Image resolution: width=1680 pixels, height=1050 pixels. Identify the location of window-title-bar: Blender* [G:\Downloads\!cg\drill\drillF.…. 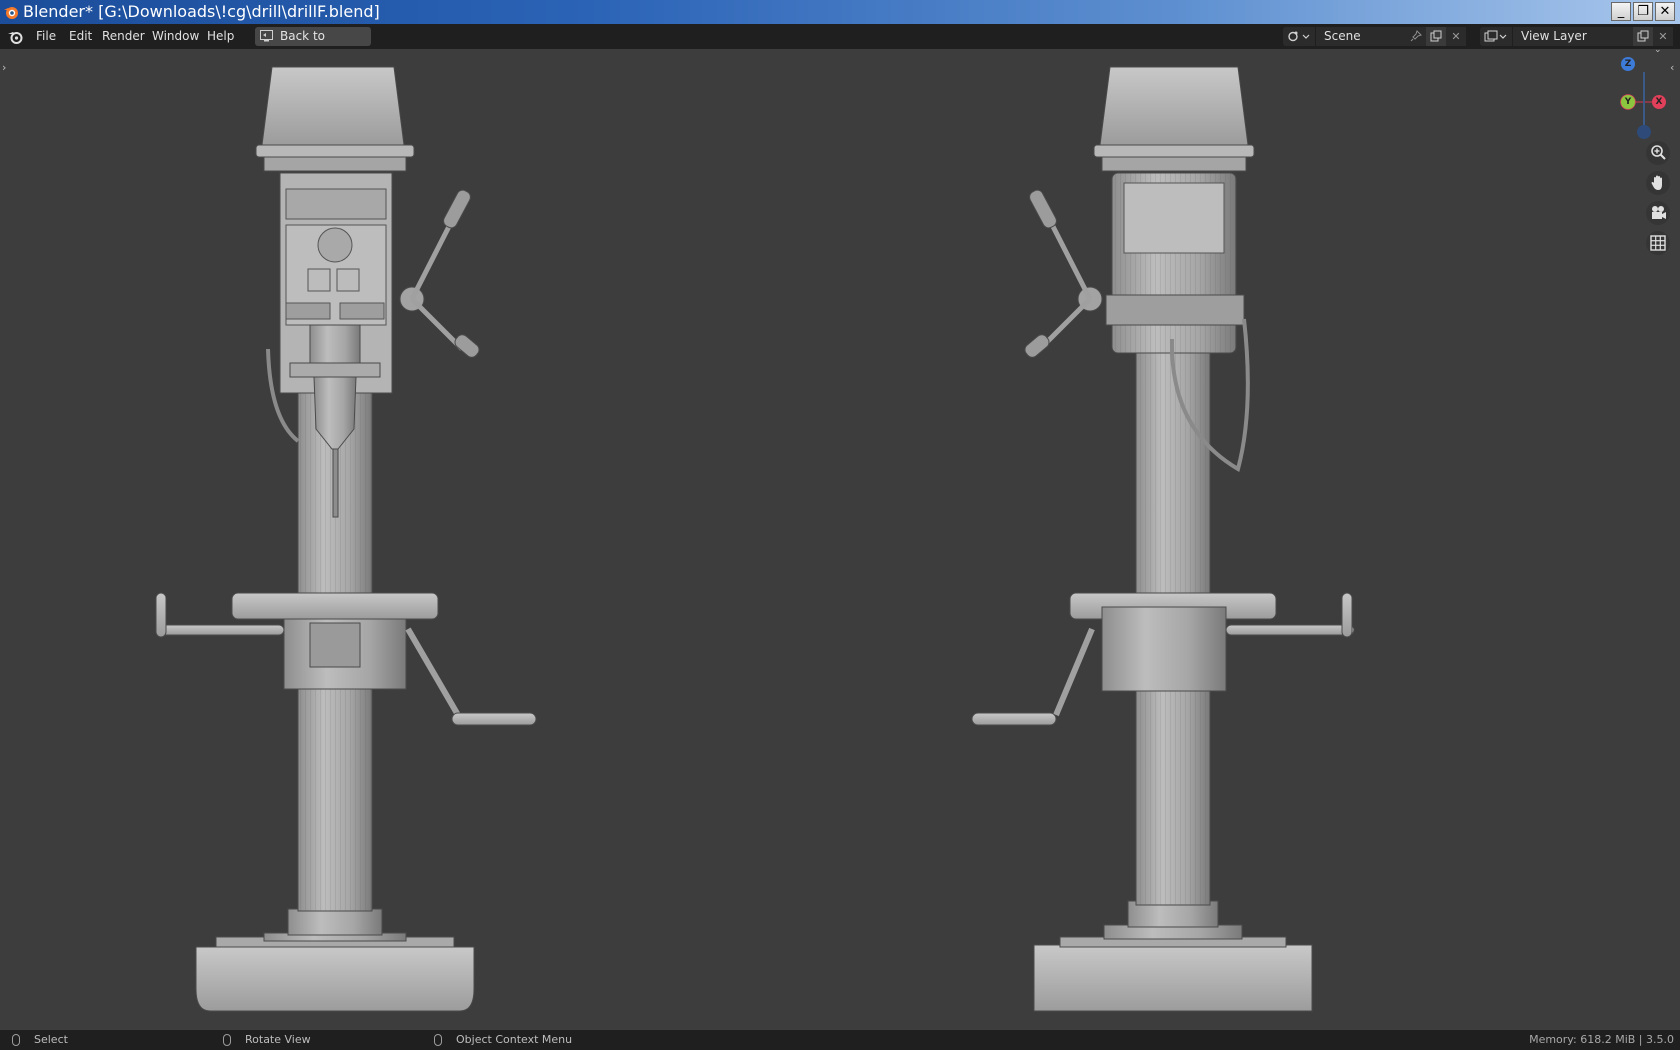
(840, 12).